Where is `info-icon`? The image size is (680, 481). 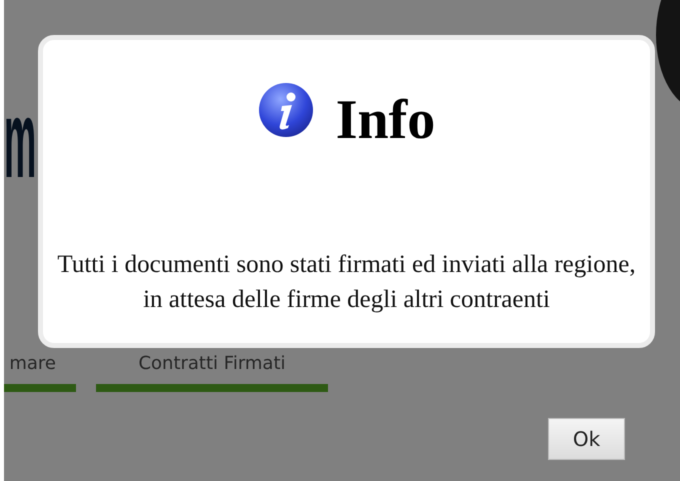 info-icon is located at coordinates (286, 110).